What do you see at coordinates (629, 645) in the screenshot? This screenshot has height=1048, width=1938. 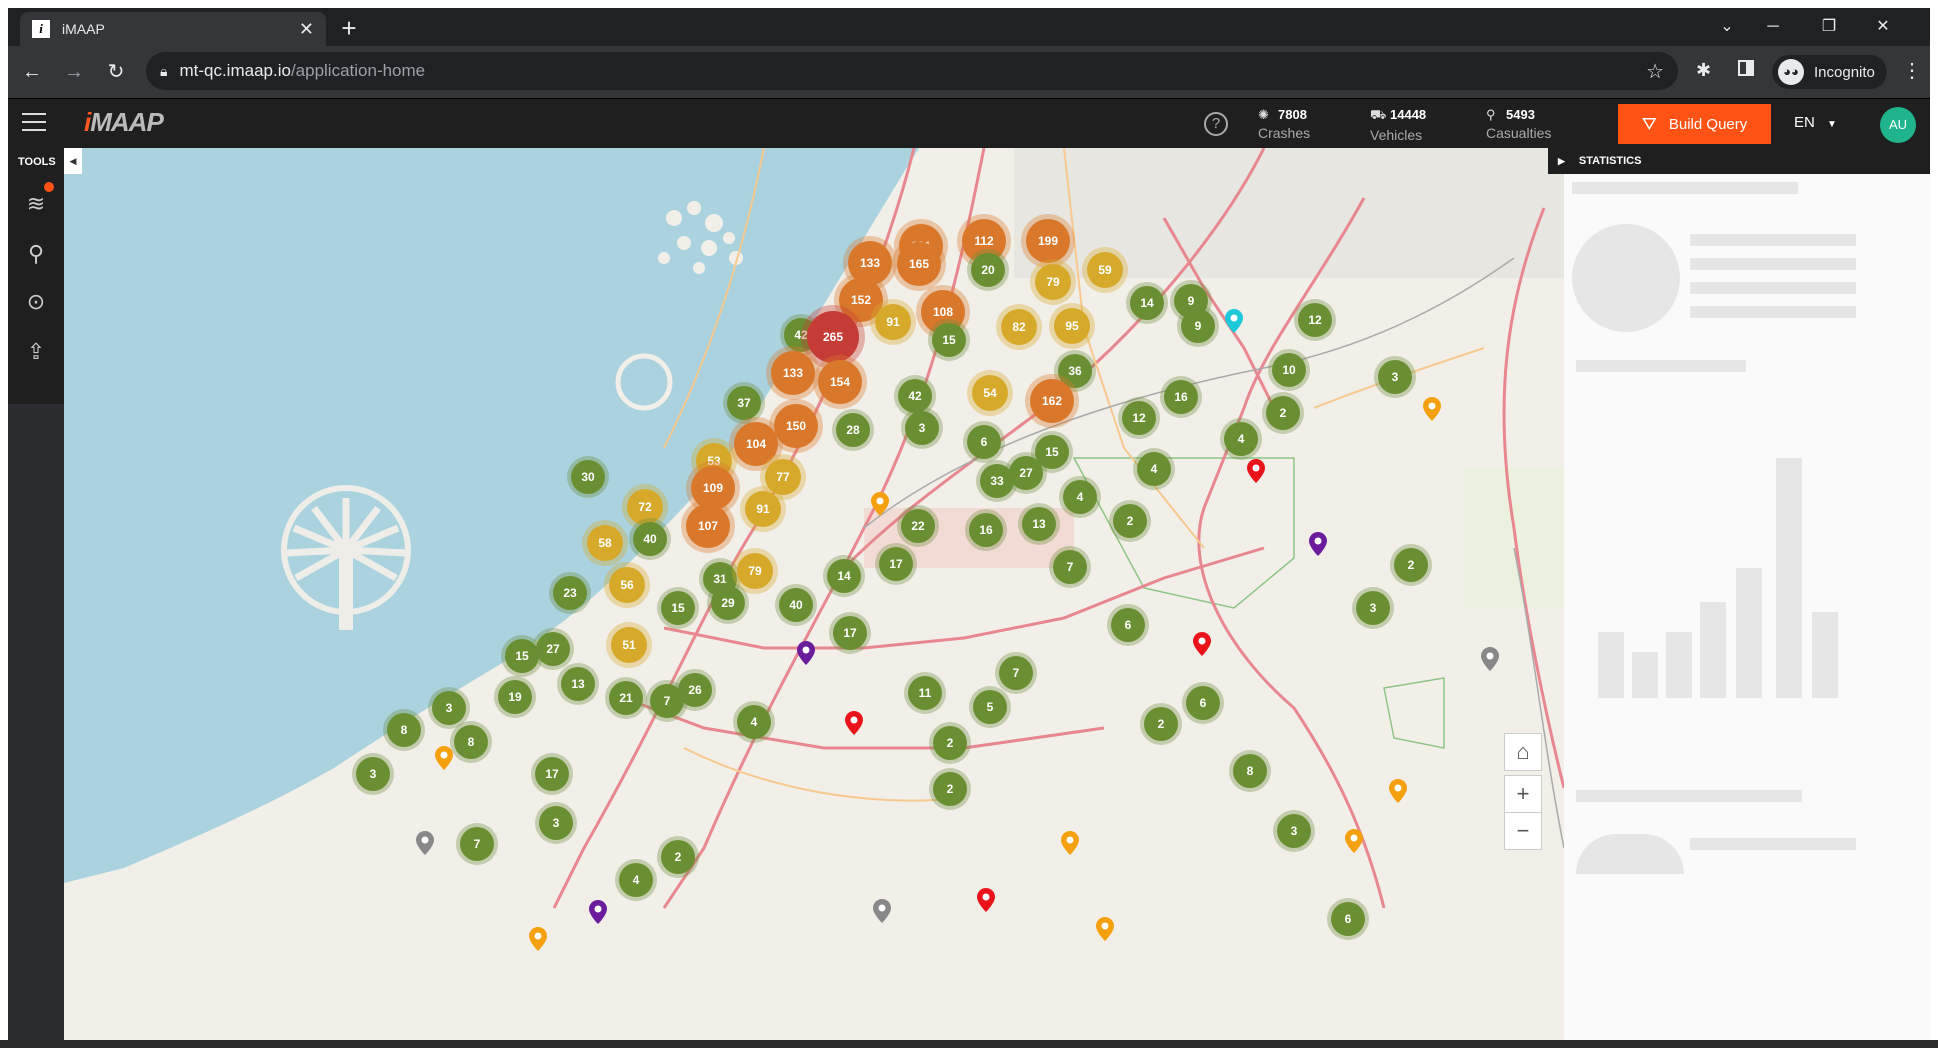 I see `crash-cluster-marker: 51` at bounding box center [629, 645].